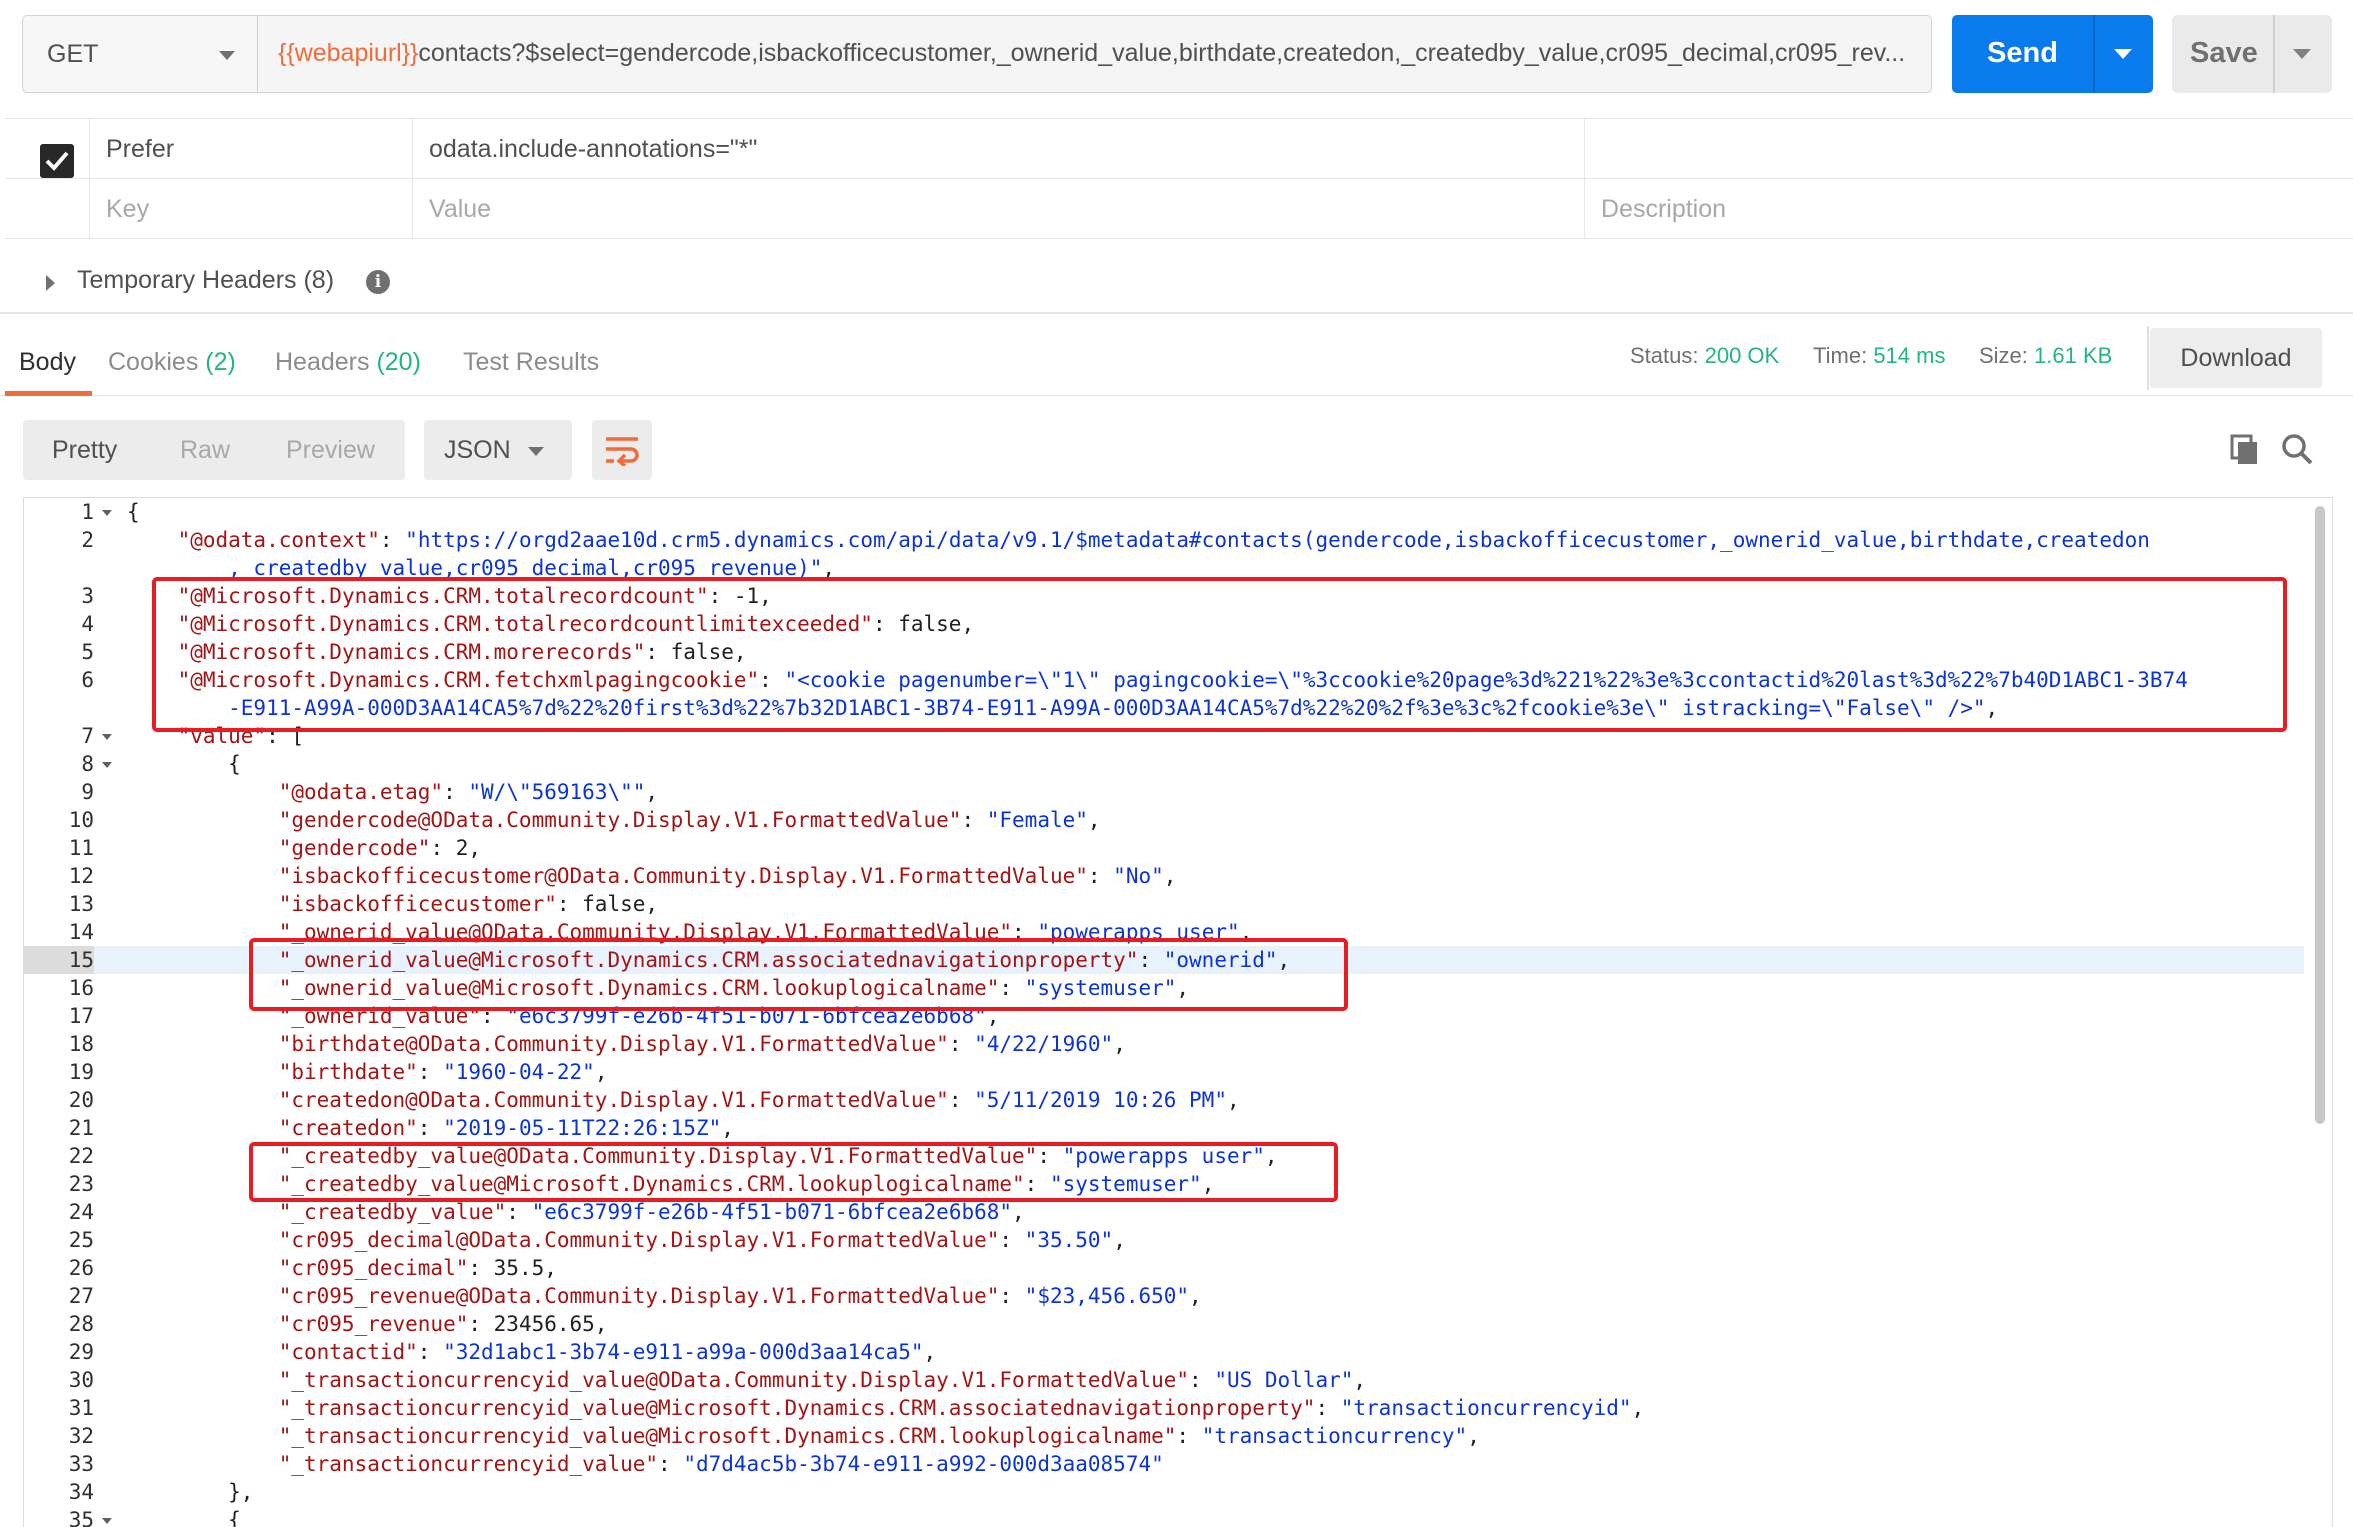  I want to click on download-button: Download, so click(2236, 358).